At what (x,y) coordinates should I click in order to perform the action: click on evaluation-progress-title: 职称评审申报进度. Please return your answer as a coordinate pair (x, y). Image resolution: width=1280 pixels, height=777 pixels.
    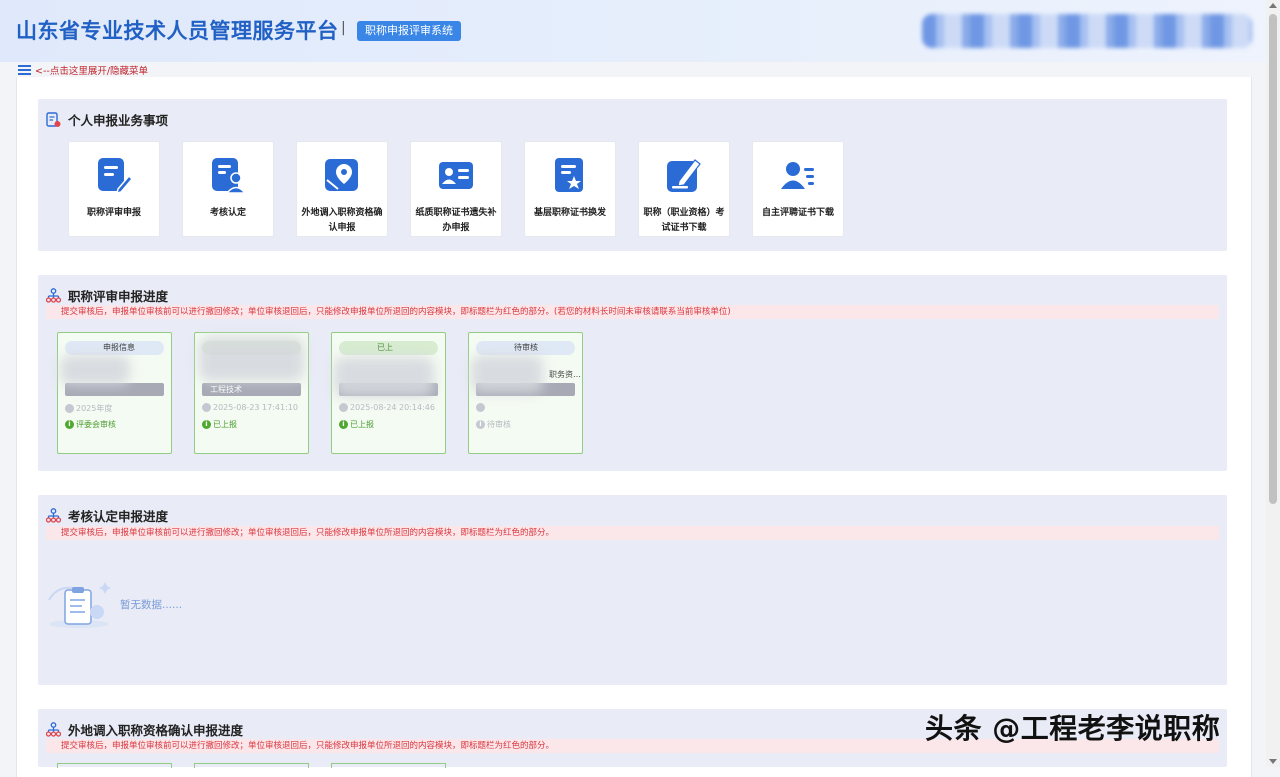
    Looking at the image, I should click on (118, 296).